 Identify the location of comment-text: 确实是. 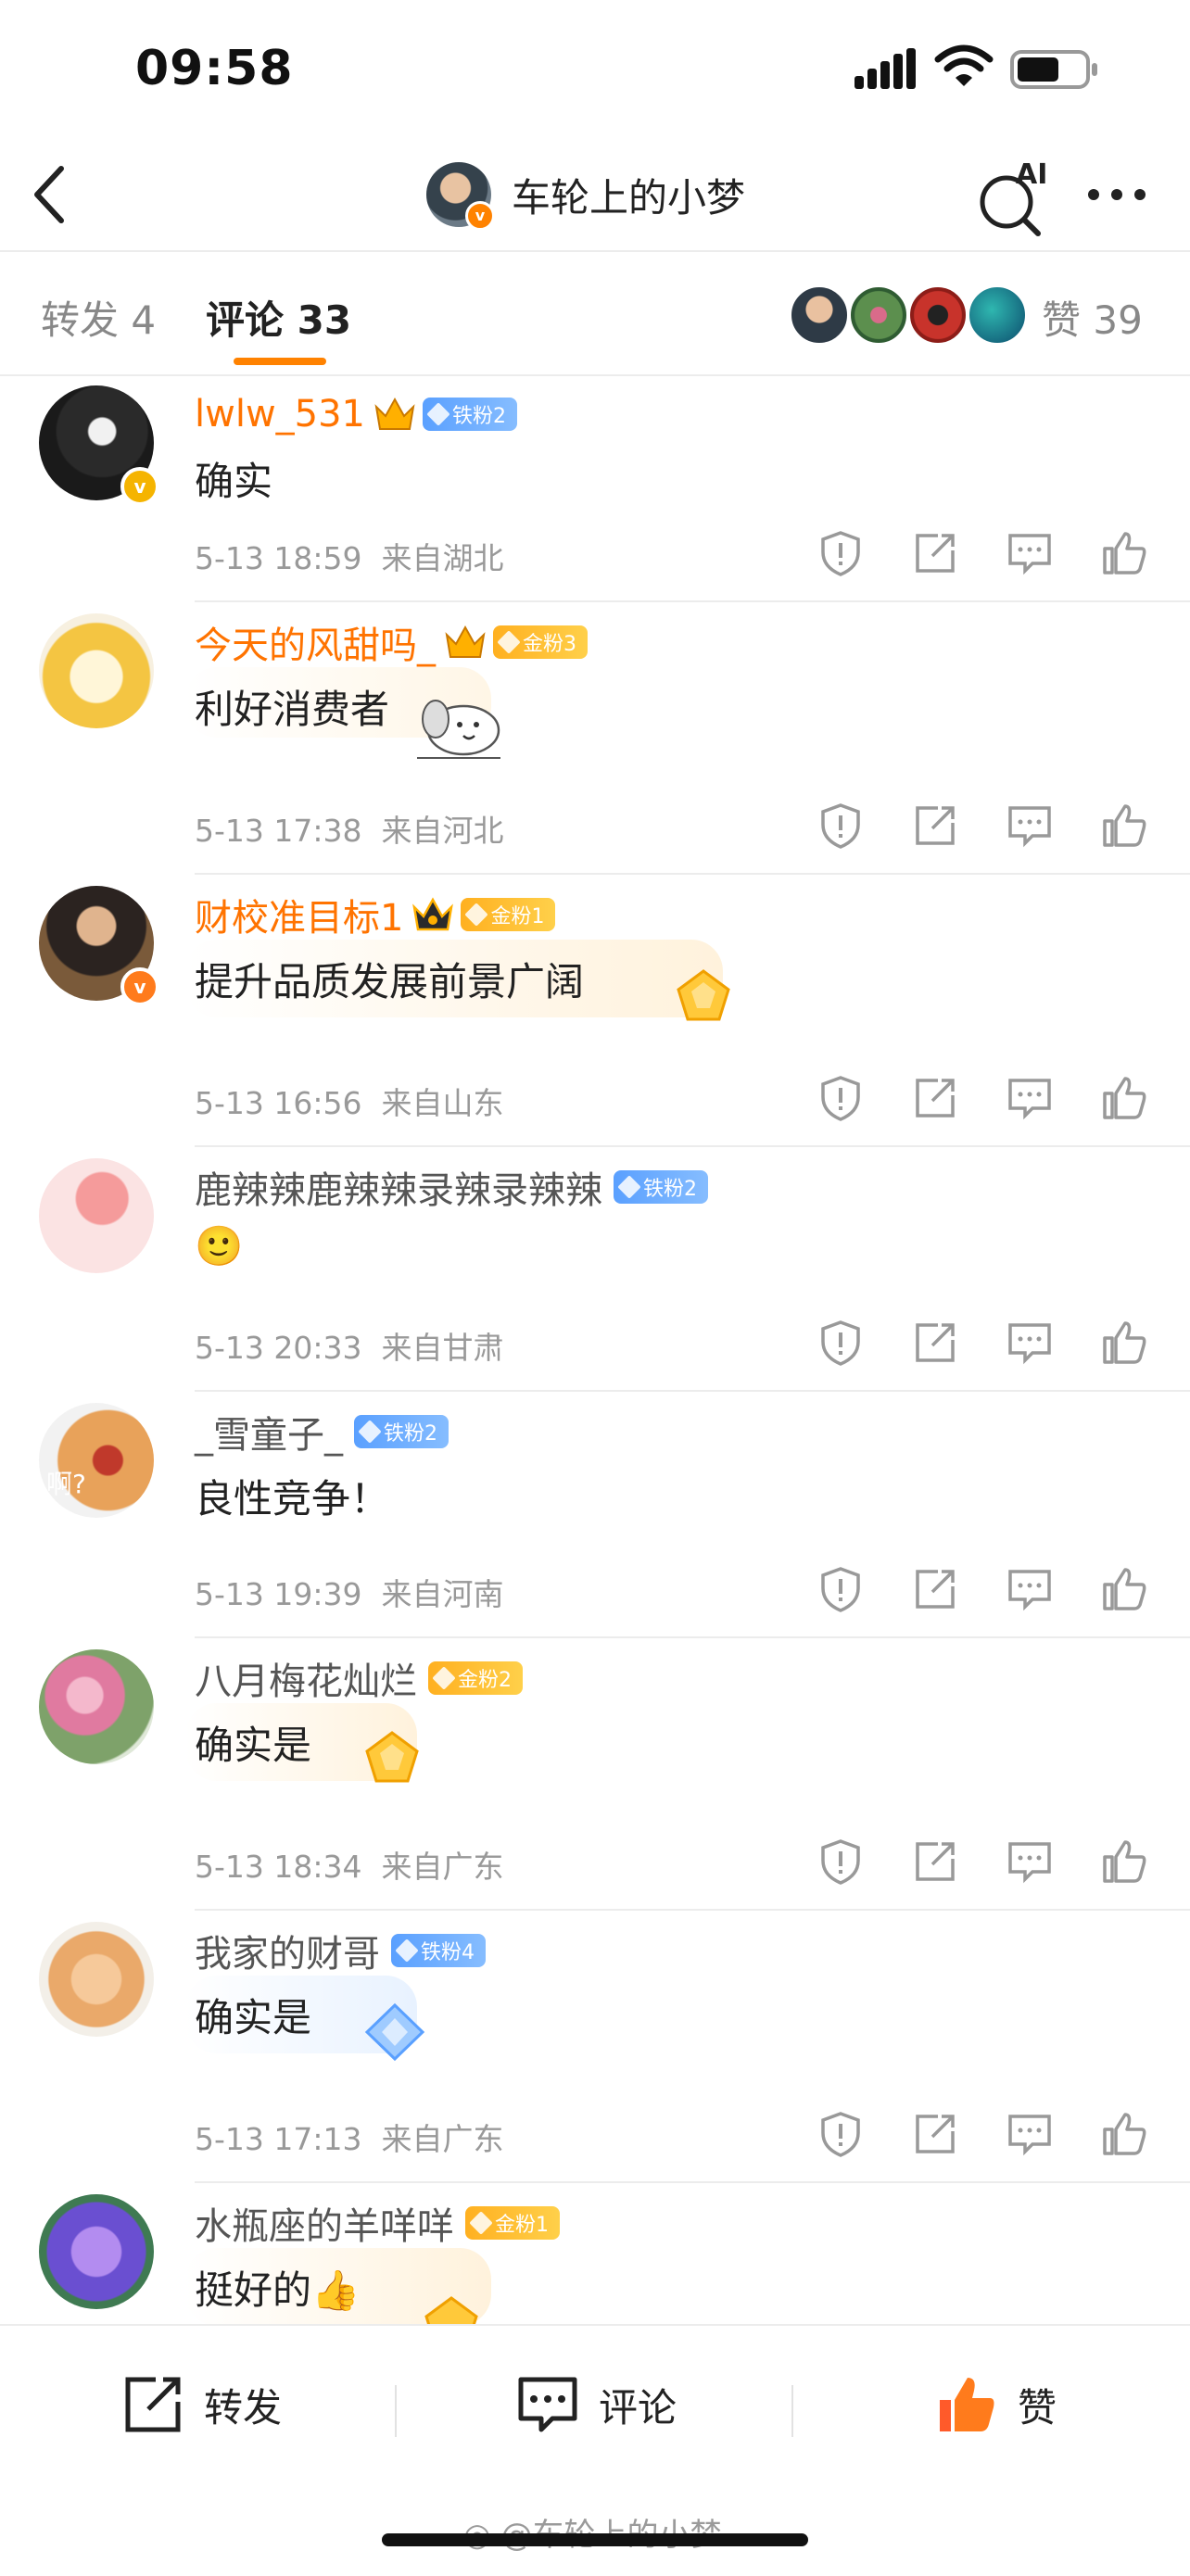
(253, 2018).